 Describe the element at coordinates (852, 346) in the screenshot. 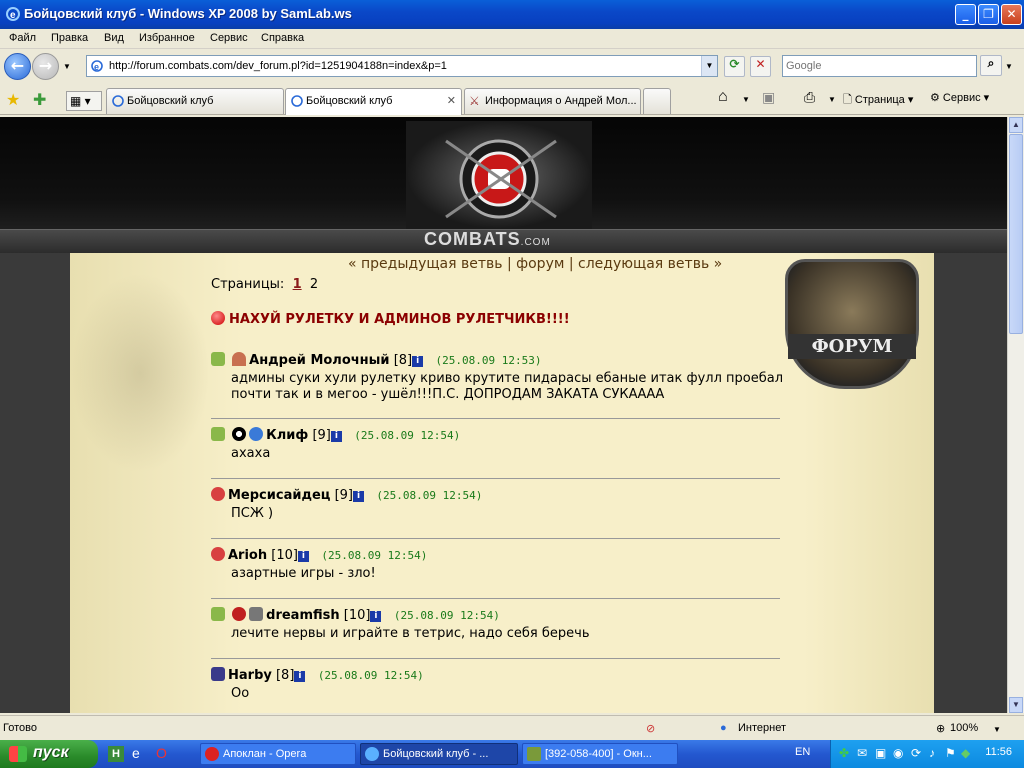

I see `forum-badge-label: ФОРУМ` at that location.